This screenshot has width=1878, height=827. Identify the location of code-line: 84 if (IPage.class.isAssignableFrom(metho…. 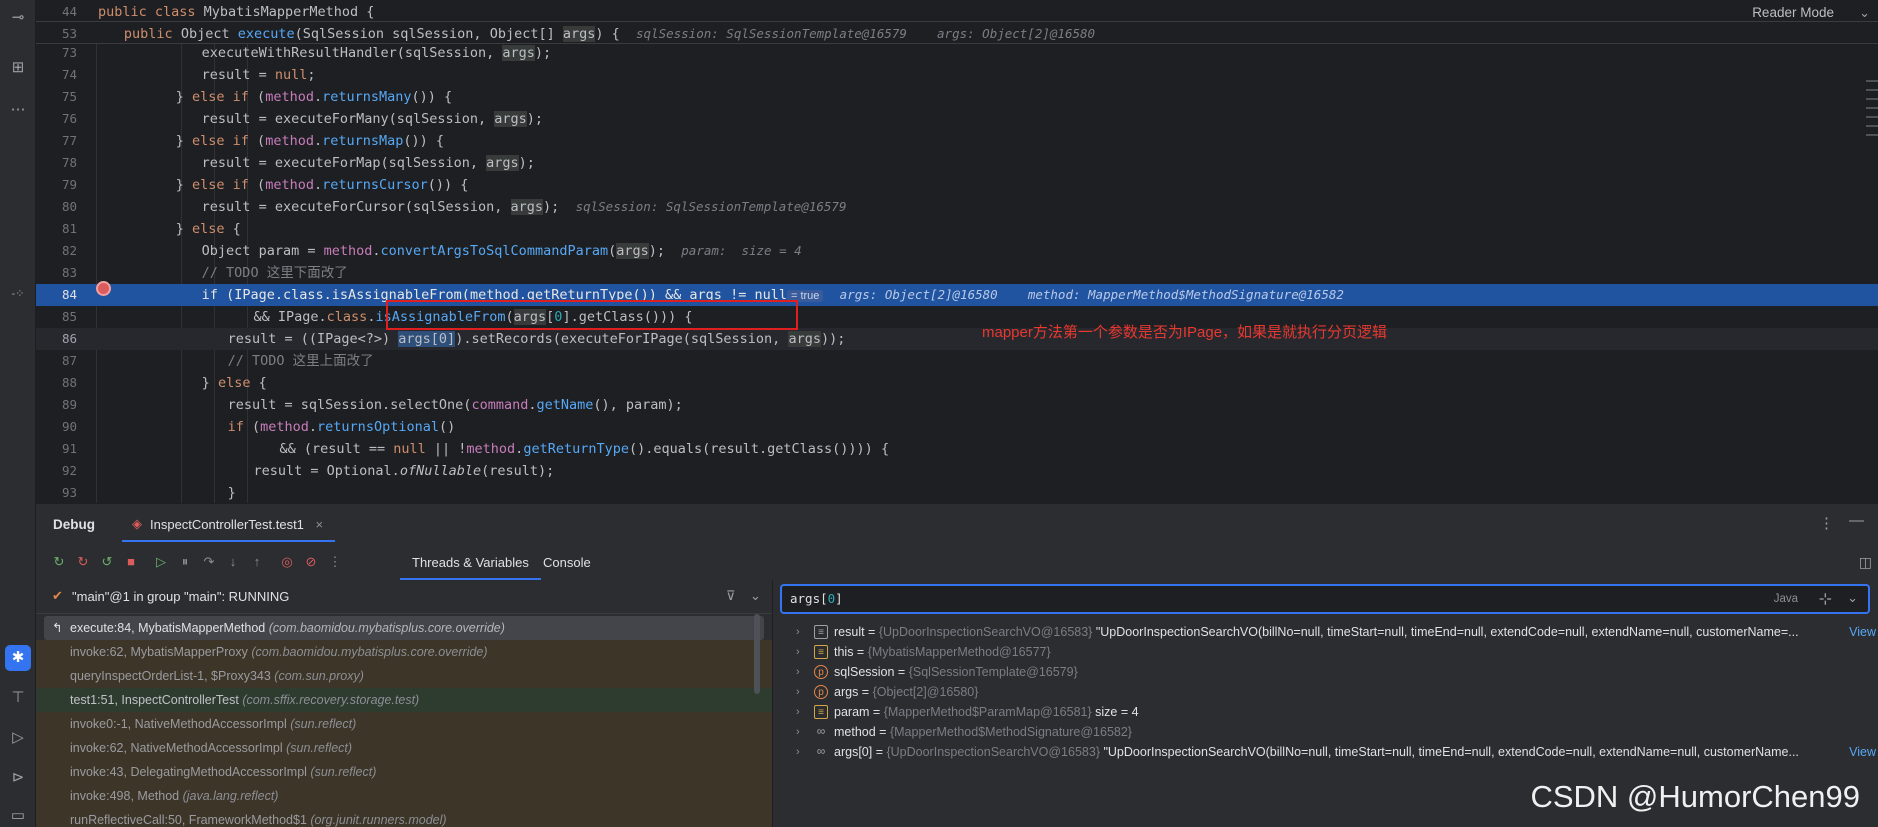
(957, 295).